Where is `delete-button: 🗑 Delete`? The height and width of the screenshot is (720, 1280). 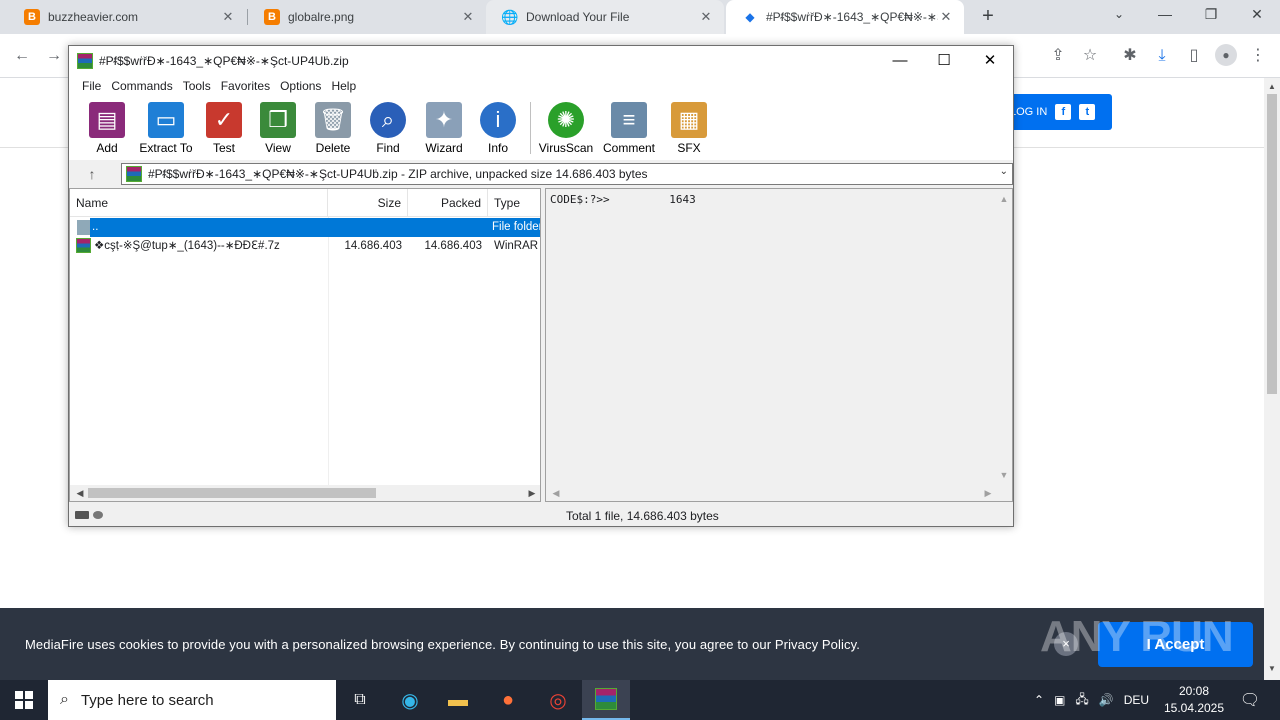 delete-button: 🗑 Delete is located at coordinates (333, 128).